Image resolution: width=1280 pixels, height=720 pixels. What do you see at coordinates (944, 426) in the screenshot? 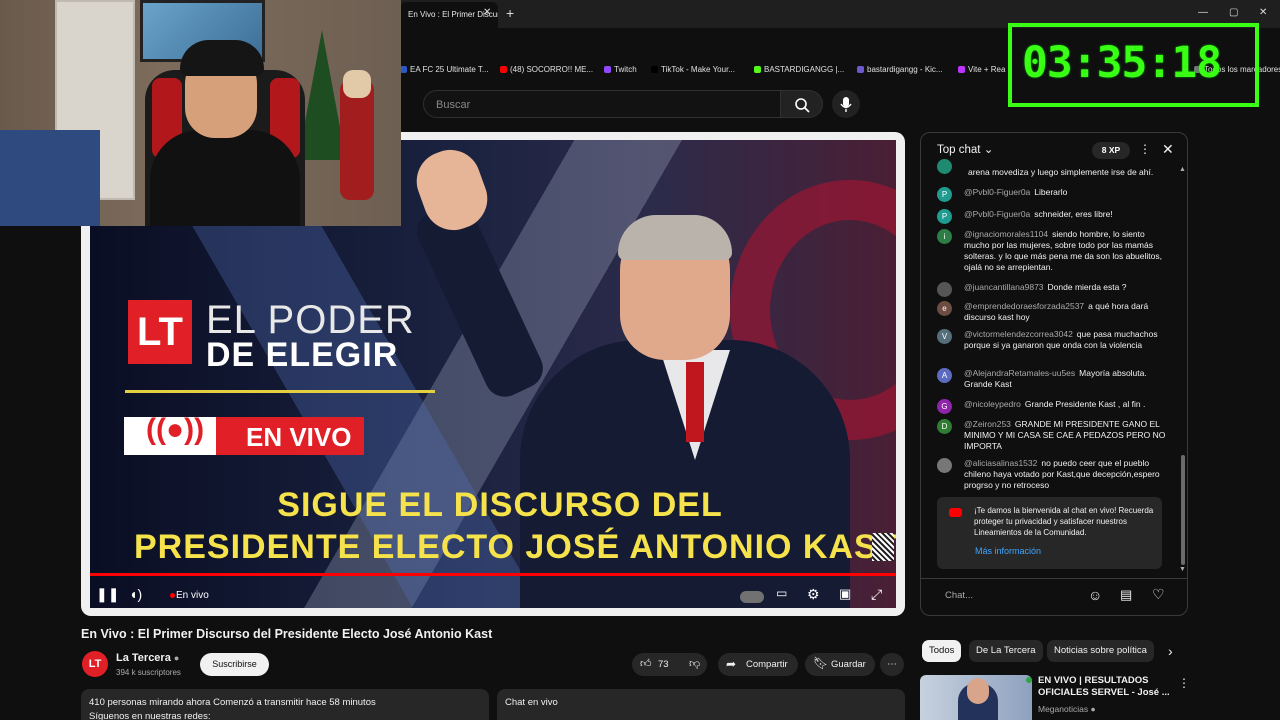
I see `chat-avatar: D` at bounding box center [944, 426].